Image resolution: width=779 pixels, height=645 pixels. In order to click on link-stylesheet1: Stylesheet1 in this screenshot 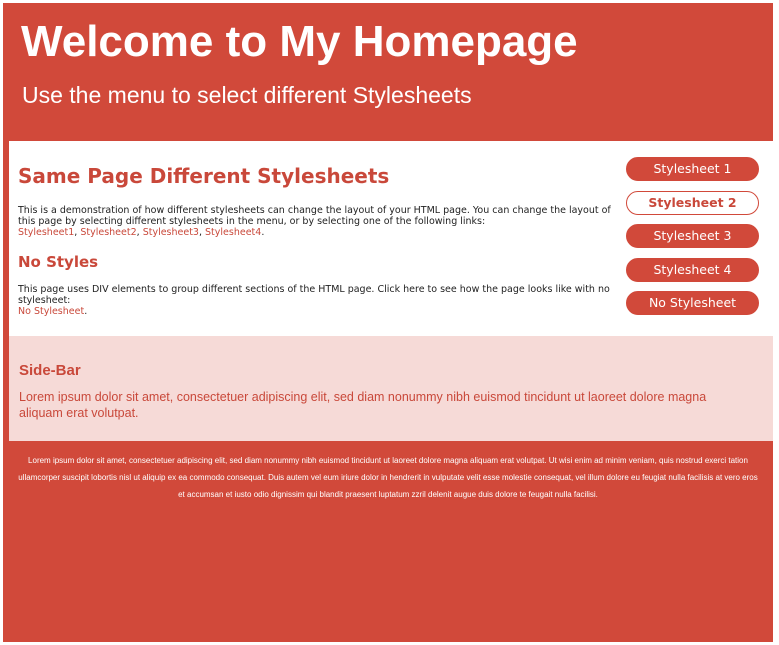, I will do `click(46, 232)`.